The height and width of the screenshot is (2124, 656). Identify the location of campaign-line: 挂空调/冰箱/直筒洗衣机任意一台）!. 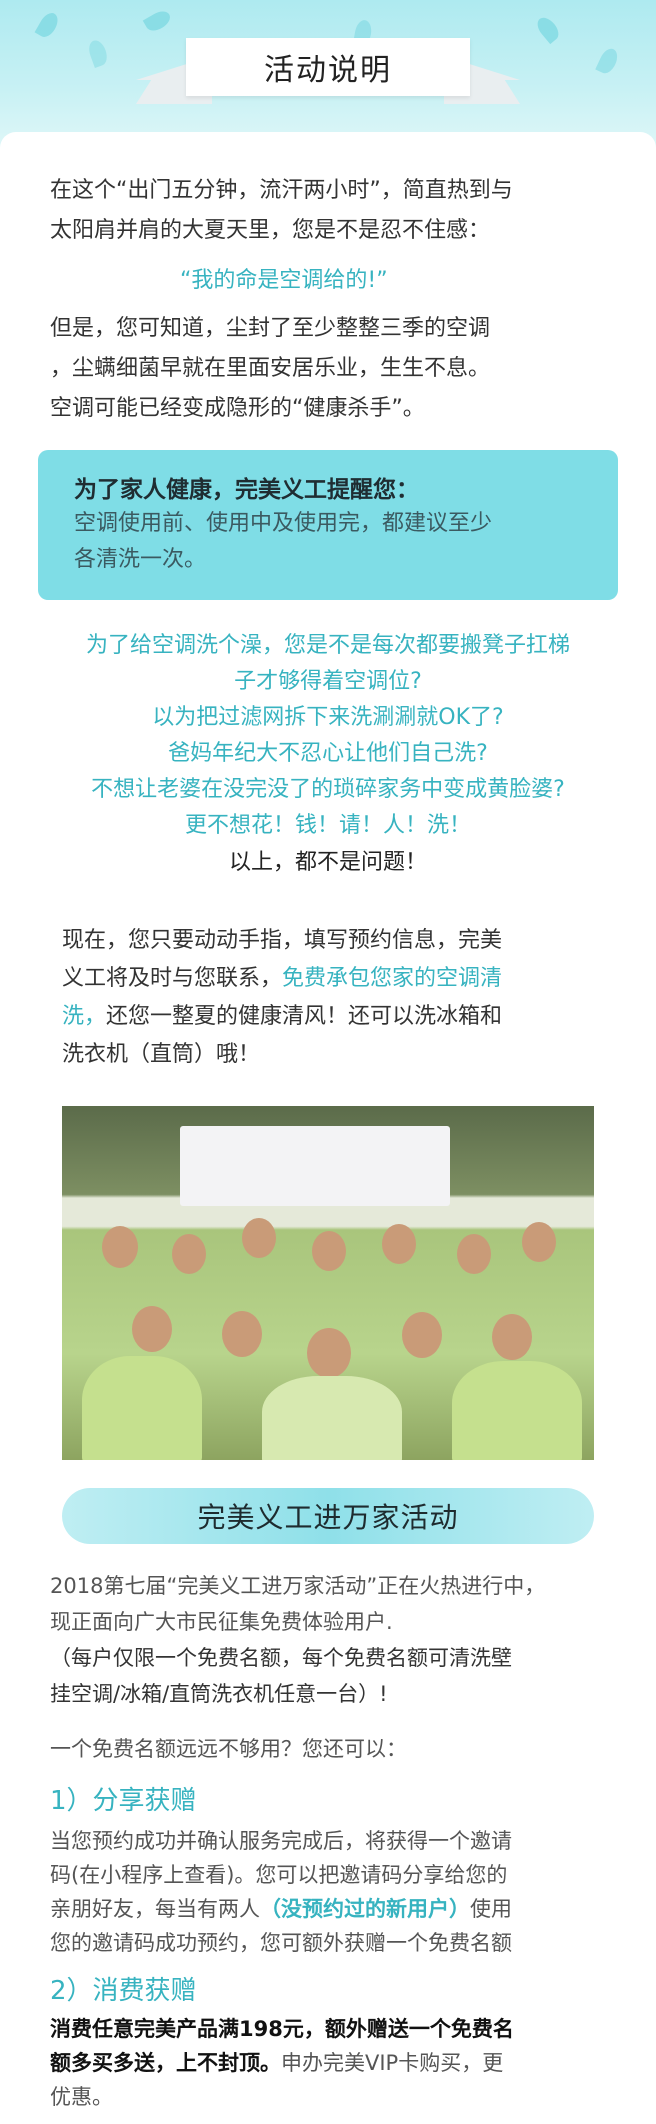
(219, 1694).